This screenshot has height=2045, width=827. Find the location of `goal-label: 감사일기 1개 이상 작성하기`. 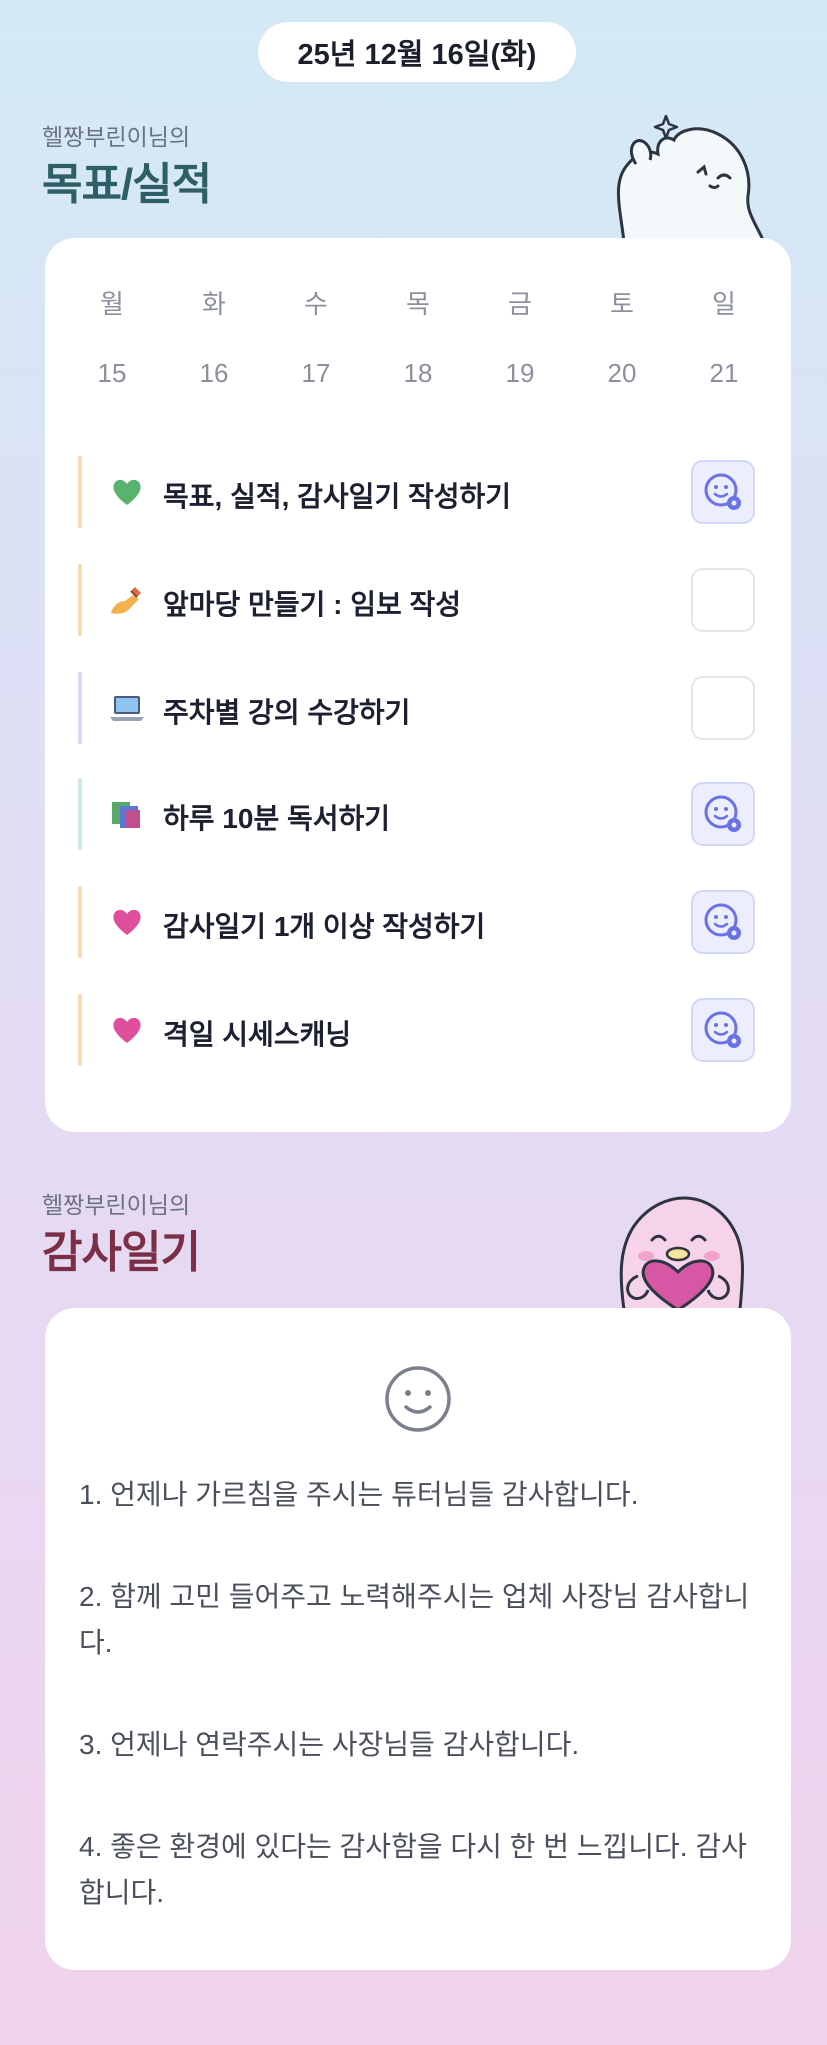

goal-label: 감사일기 1개 이상 작성하기 is located at coordinates (324, 926).